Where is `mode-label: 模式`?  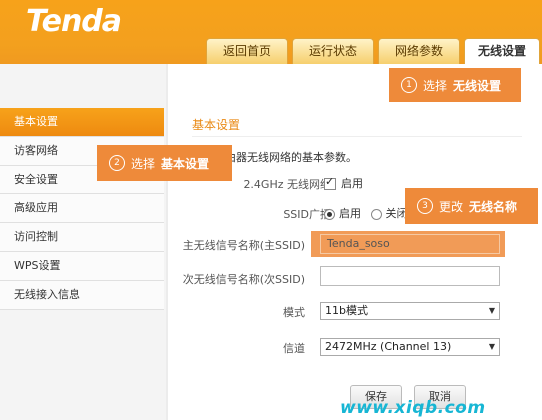
mode-label: 模式 is located at coordinates (294, 312).